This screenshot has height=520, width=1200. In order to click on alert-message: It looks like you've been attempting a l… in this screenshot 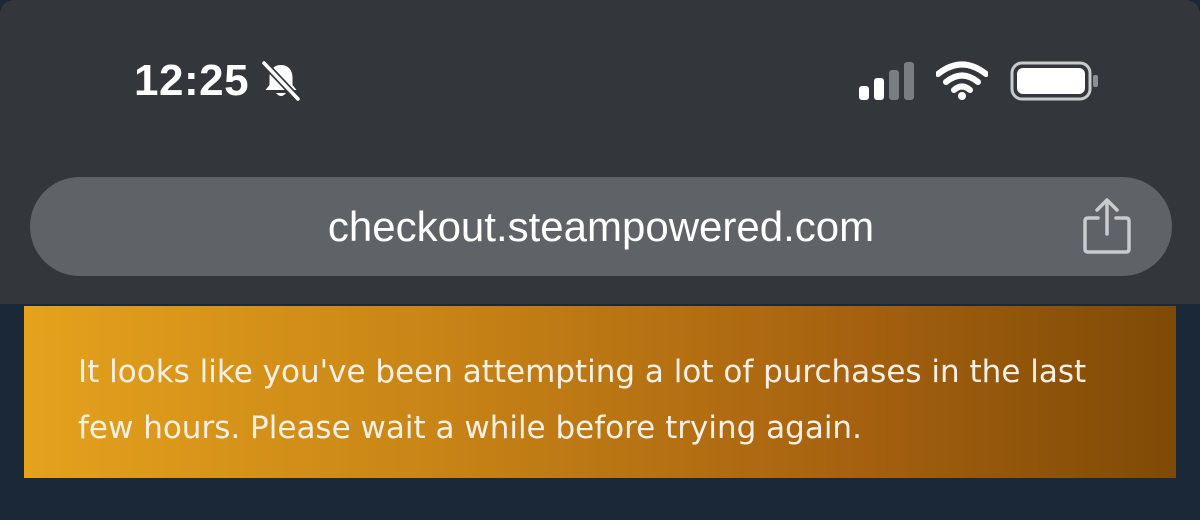, I will do `click(582, 400)`.